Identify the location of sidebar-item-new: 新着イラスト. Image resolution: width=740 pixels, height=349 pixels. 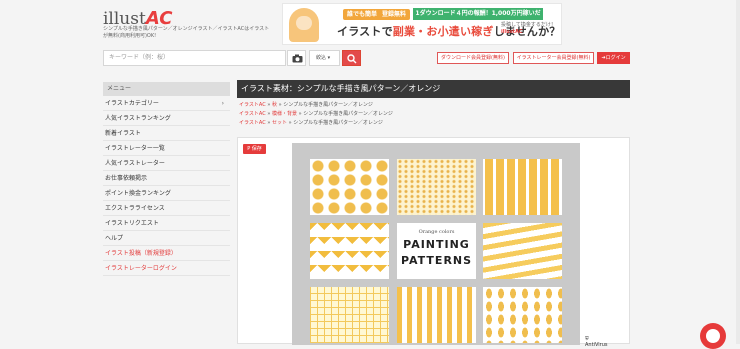
(166, 133).